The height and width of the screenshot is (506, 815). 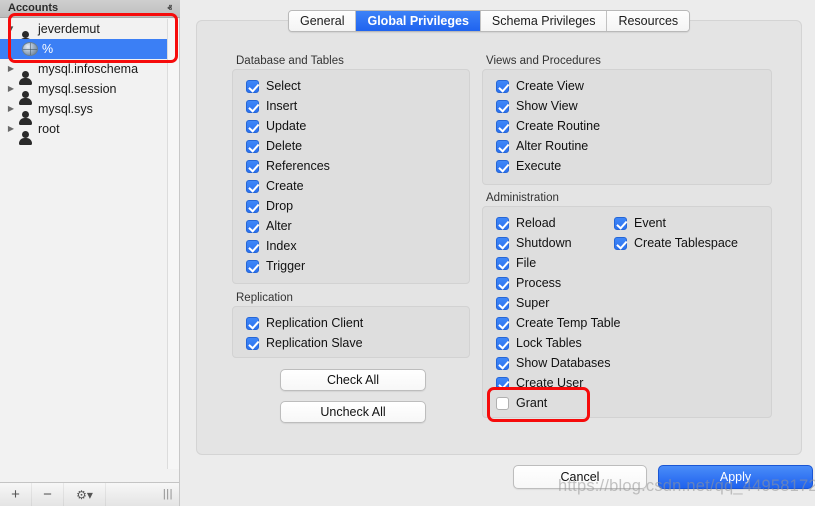 What do you see at coordinates (290, 61) in the screenshot?
I see `group-title-database-and-tables: Database and Tables` at bounding box center [290, 61].